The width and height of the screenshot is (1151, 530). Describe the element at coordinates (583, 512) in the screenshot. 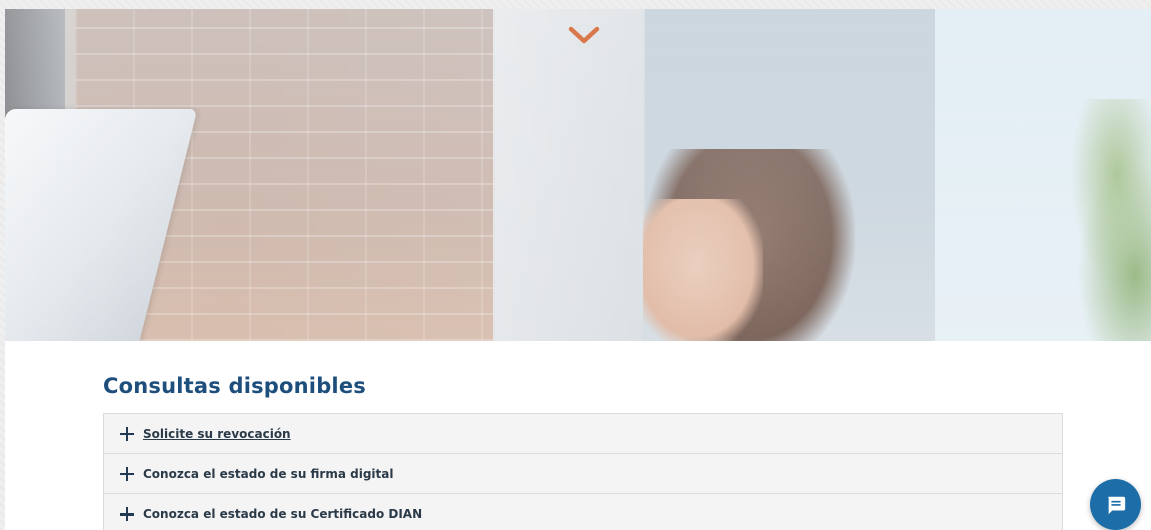

I see `accordion-item-certificado-dian: Conozca el estado de su Certificado DIAN` at that location.